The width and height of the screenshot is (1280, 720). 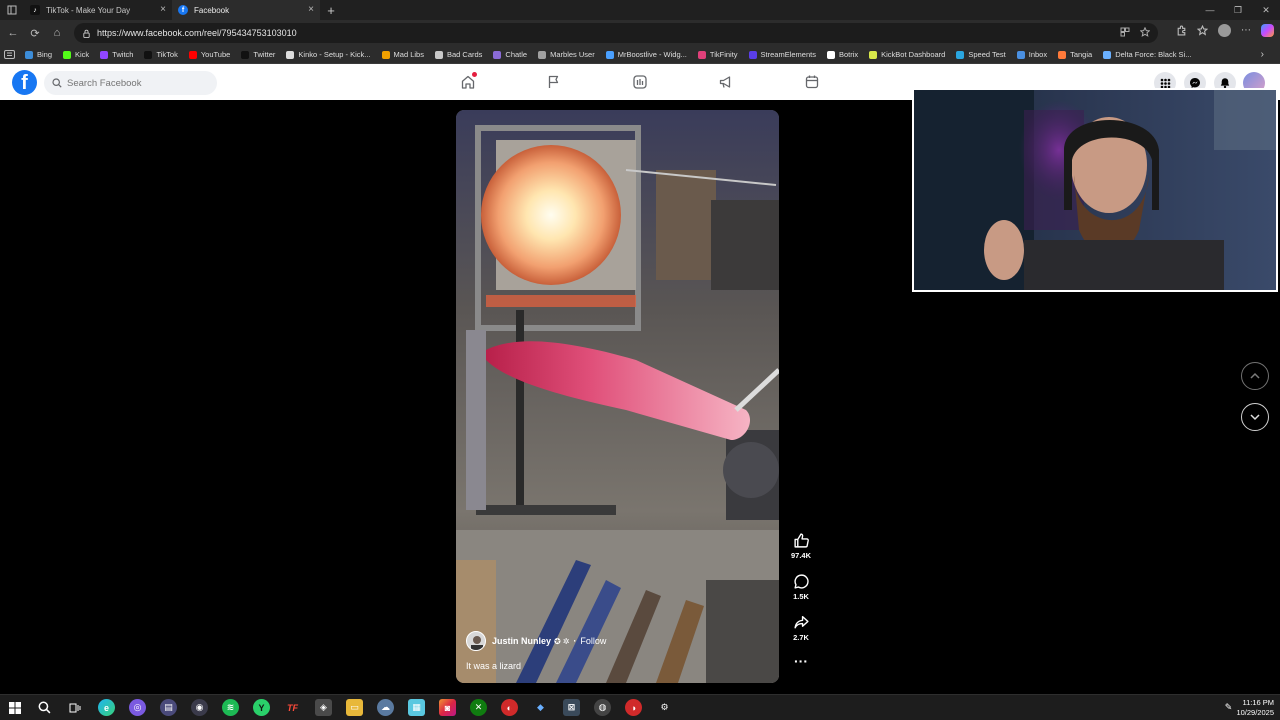 What do you see at coordinates (161, 54) in the screenshot?
I see `bookmark-item: TikTok` at bounding box center [161, 54].